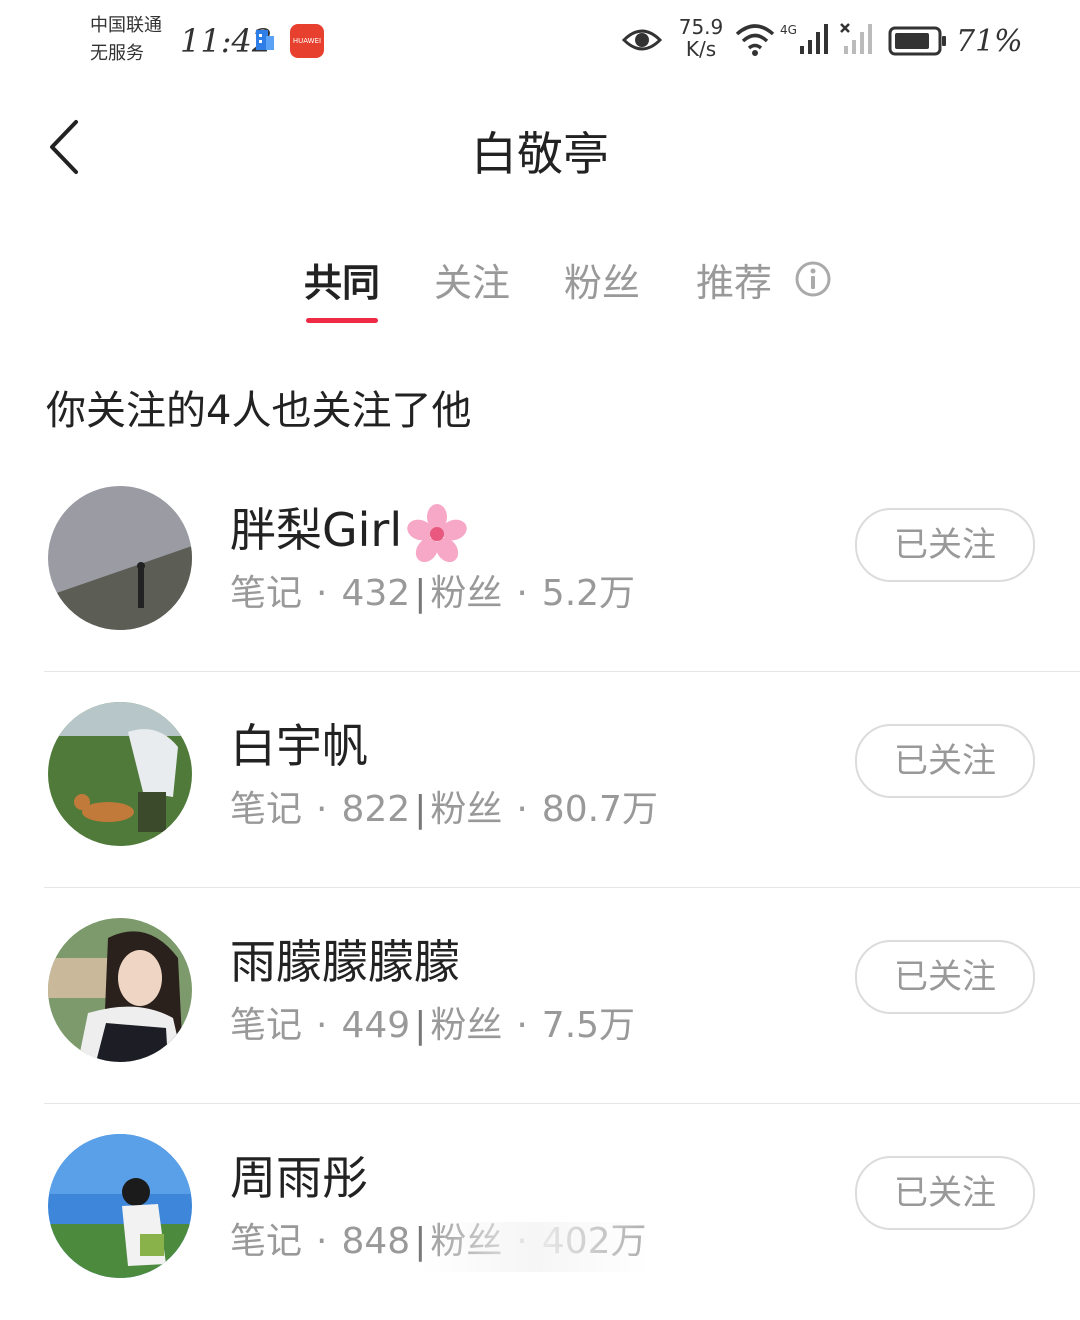  What do you see at coordinates (437, 532) in the screenshot?
I see `cherry-blossom-icon` at bounding box center [437, 532].